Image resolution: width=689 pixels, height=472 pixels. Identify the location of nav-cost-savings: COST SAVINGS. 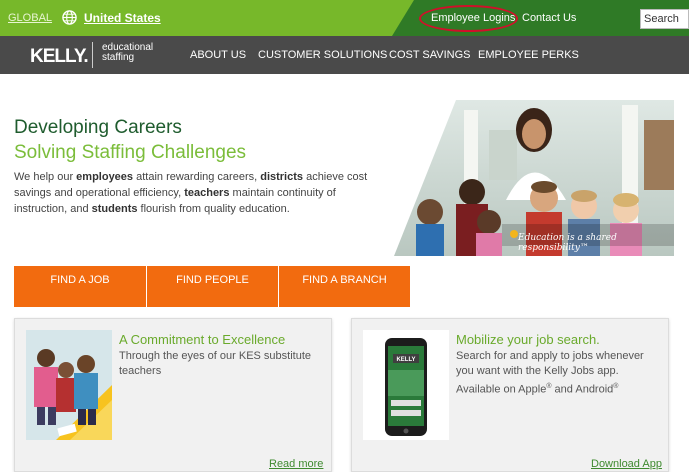
(430, 55).